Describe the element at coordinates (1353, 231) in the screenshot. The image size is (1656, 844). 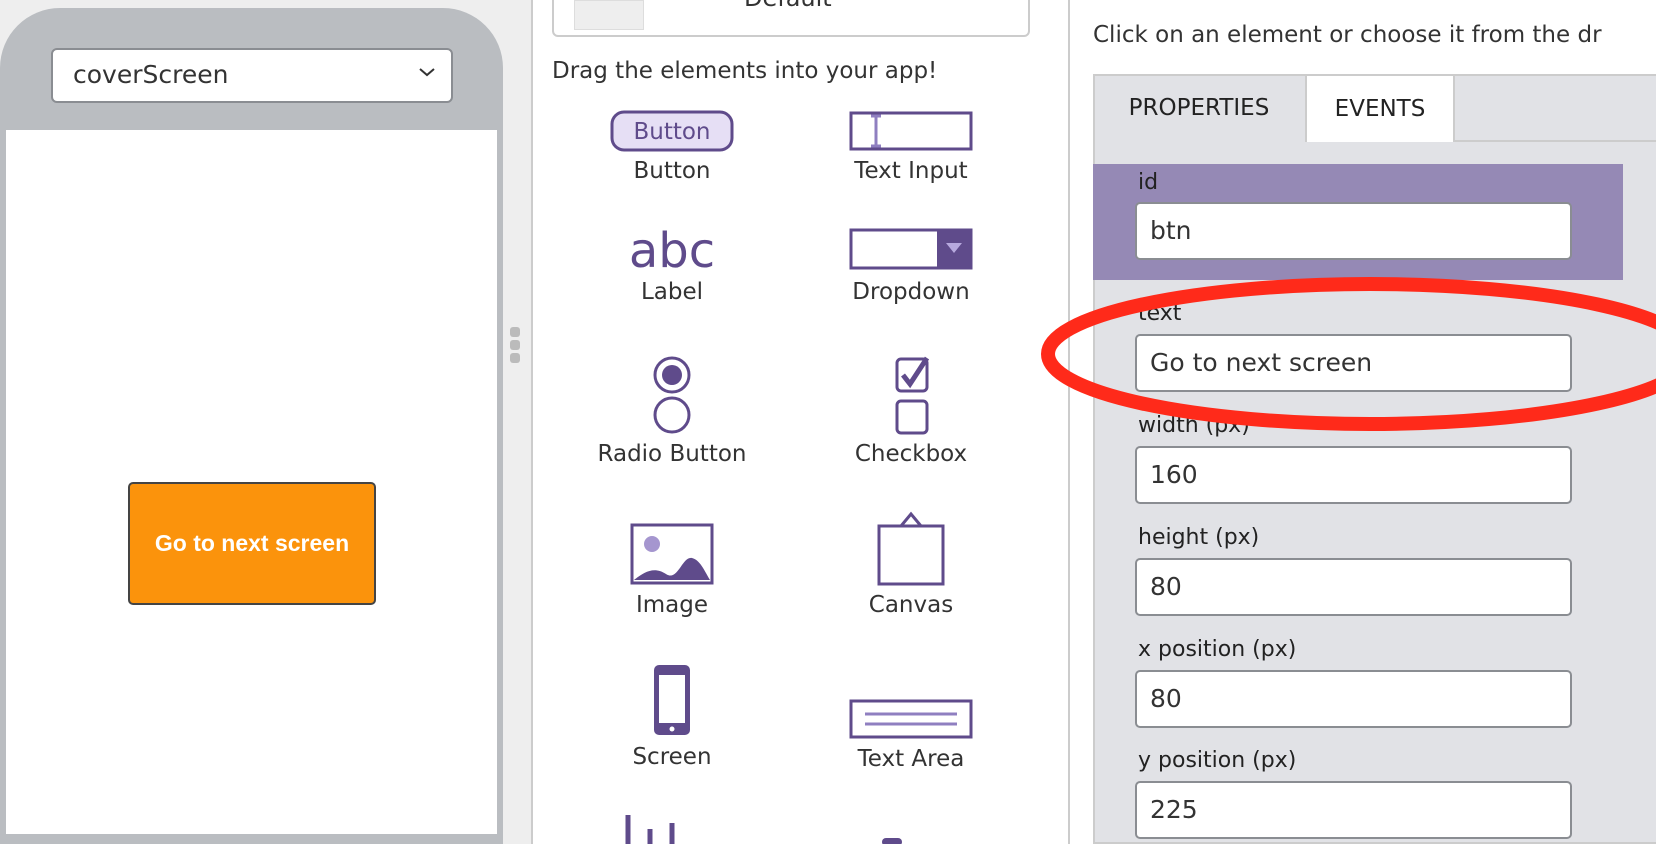
I see `id-input: btn` at that location.